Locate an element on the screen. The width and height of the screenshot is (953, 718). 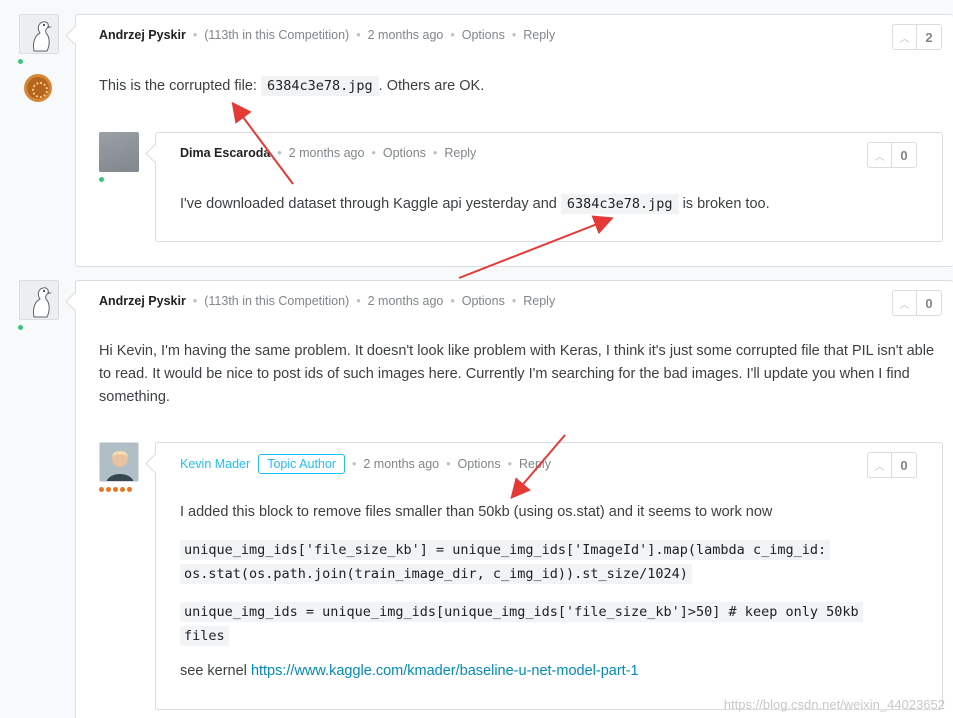
comment-text: . Others are OK. is located at coordinates (431, 86).